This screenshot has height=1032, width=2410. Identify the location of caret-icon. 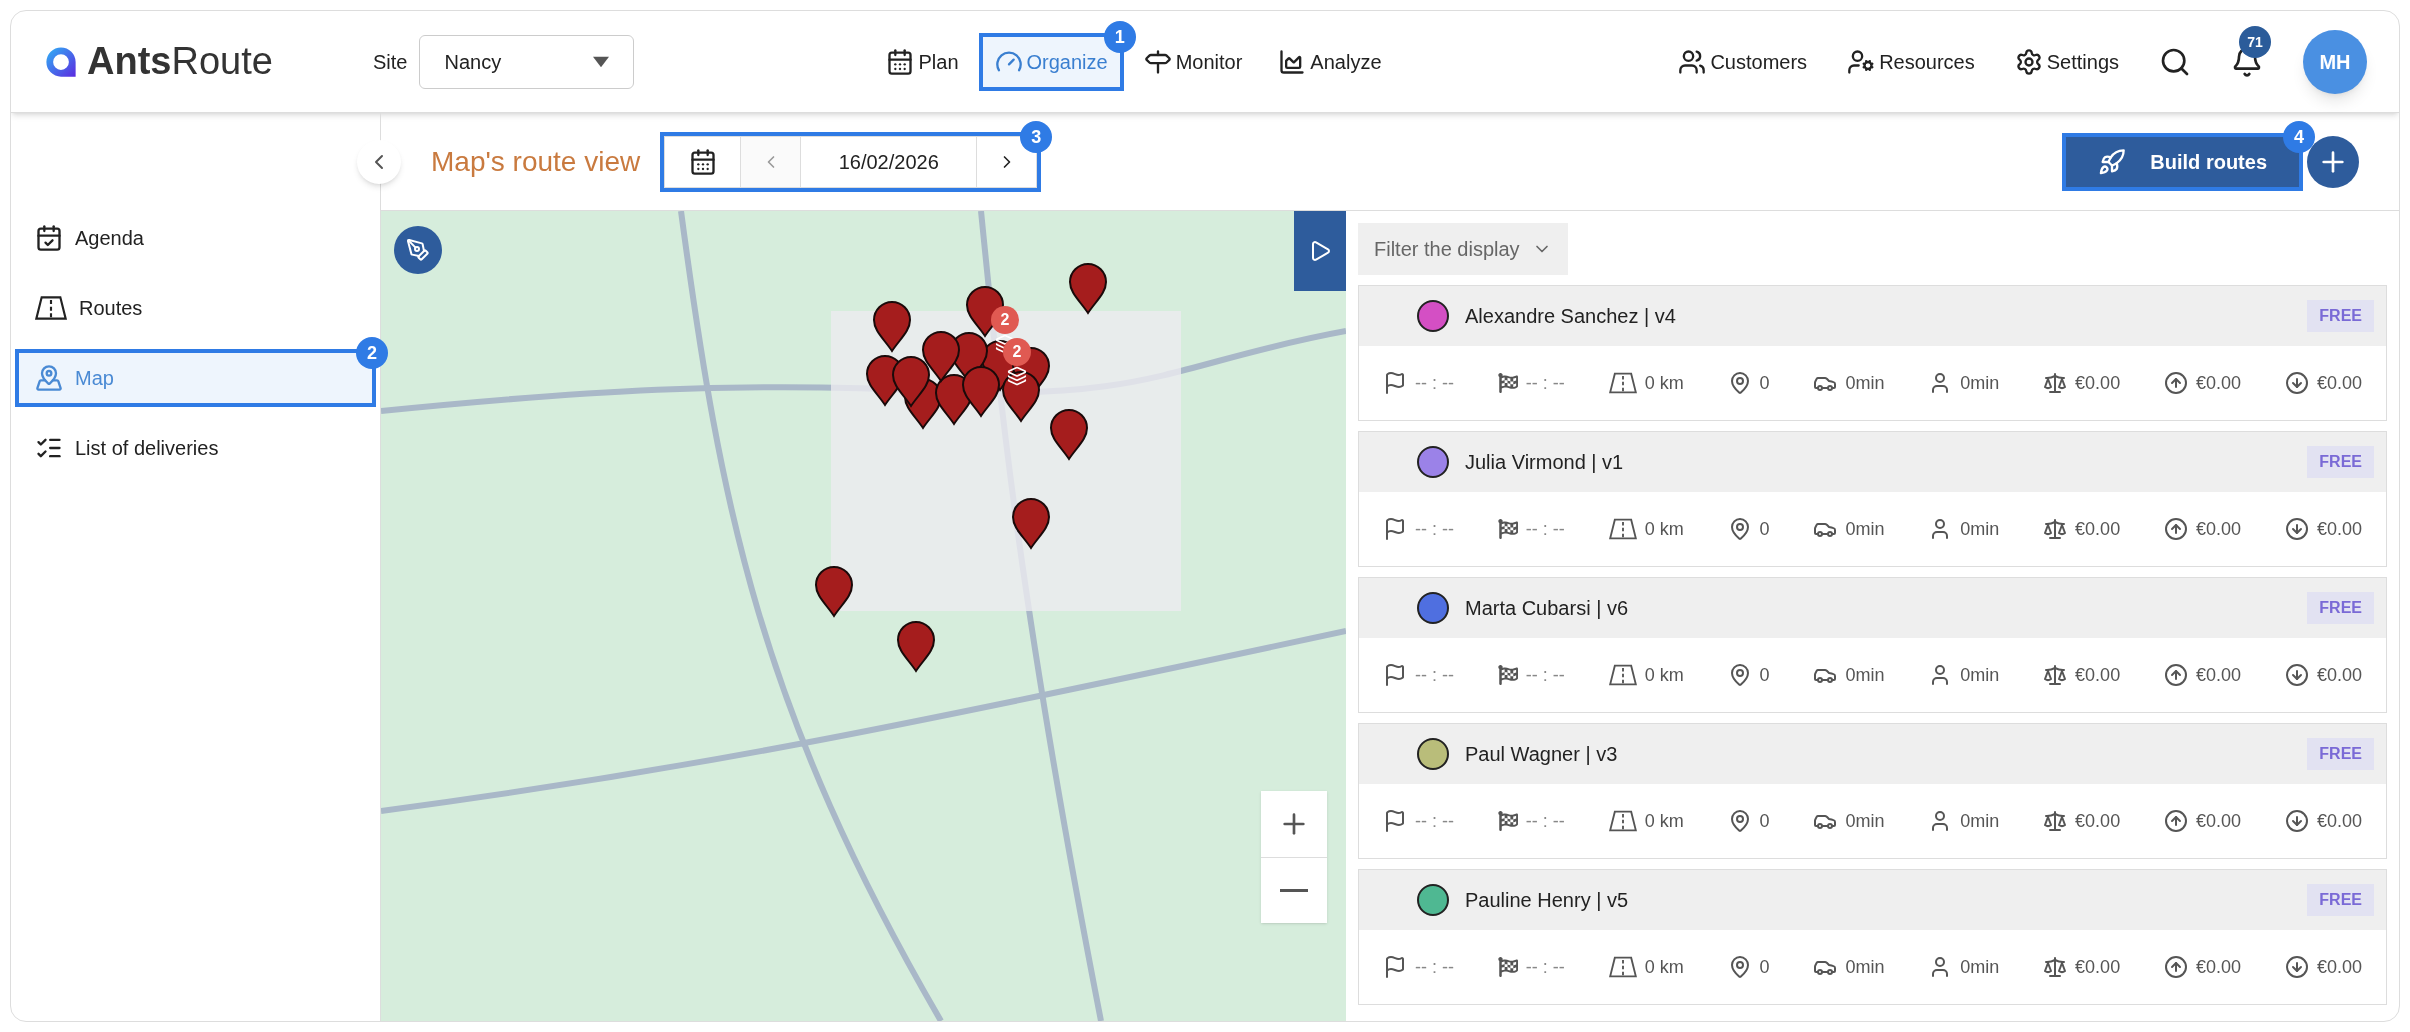
(601, 61).